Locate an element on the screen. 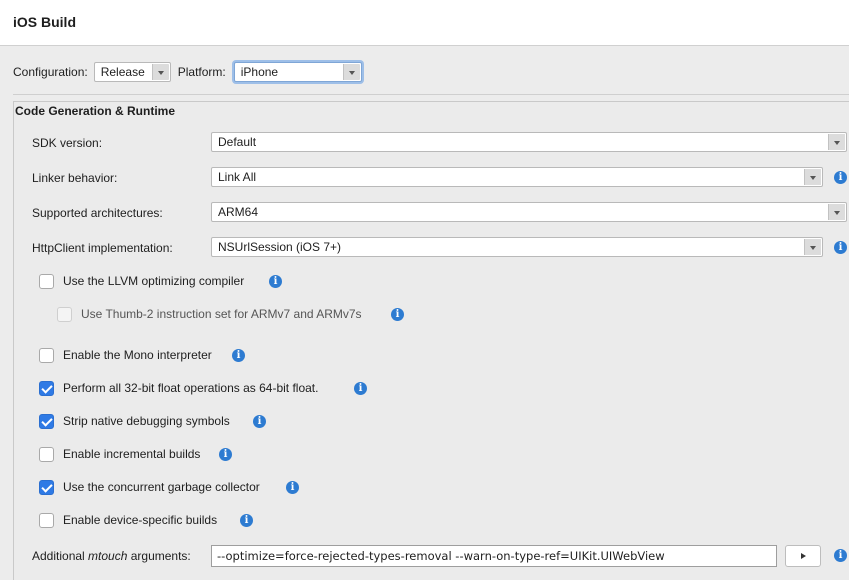 The width and height of the screenshot is (849, 580). supported-architectures-value: ARM64 is located at coordinates (238, 212).